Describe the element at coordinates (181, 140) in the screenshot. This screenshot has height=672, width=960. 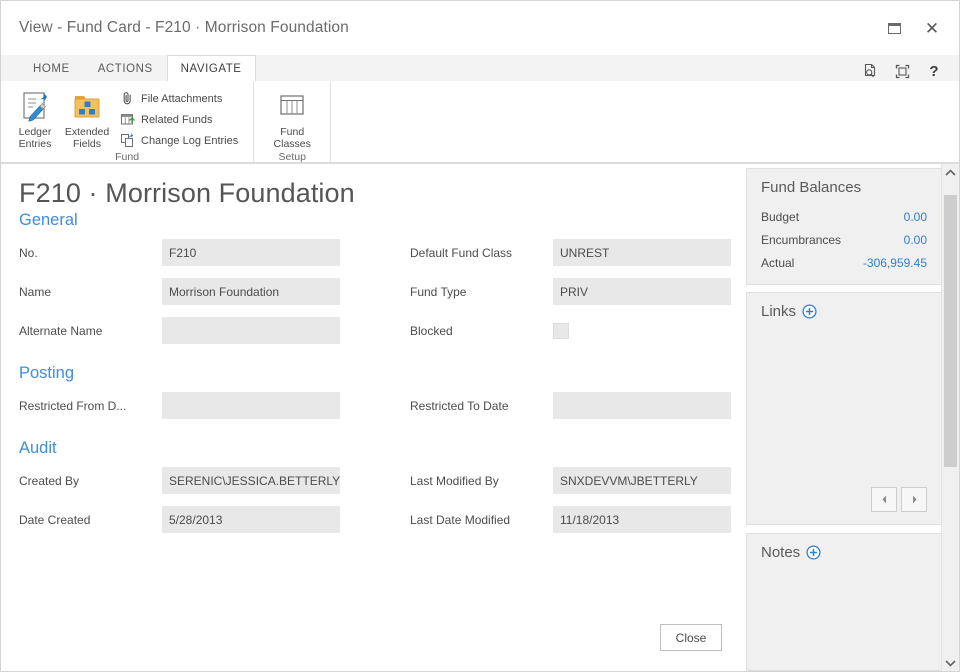
I see `change-log-entries-button: Change Log Entries` at that location.